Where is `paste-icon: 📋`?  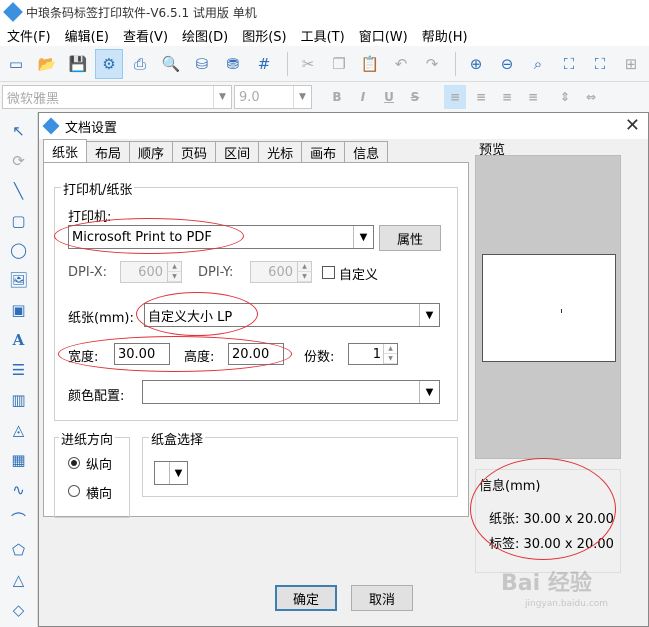 paste-icon: 📋 is located at coordinates (370, 64).